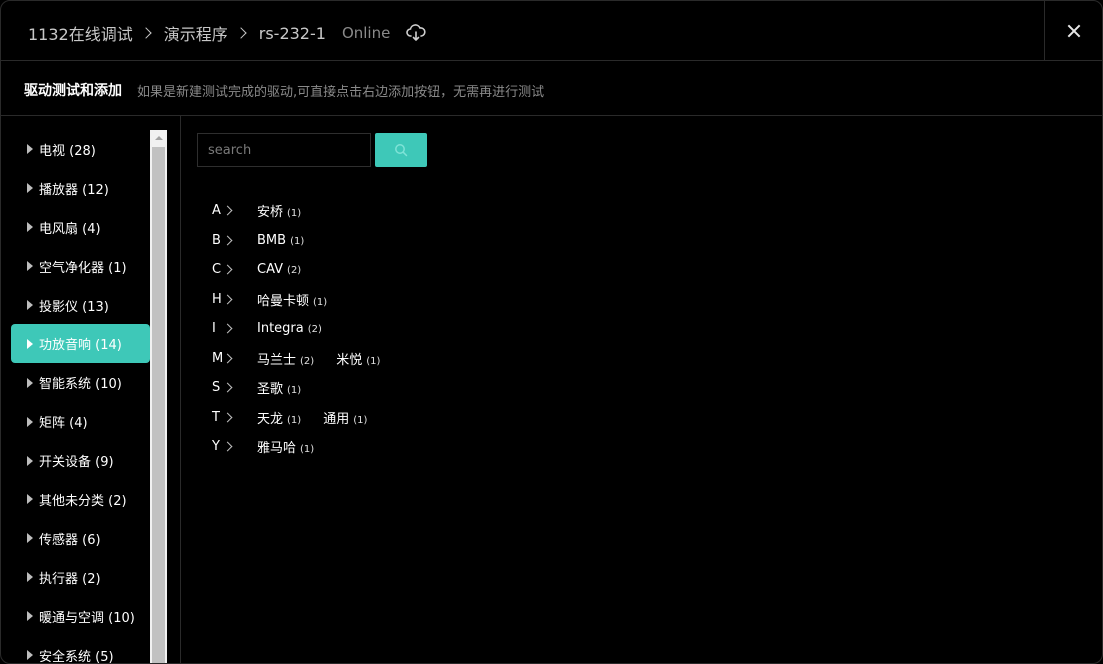 The height and width of the screenshot is (664, 1103). Describe the element at coordinates (80, 188) in the screenshot. I see `sidebar-item: 播放器 (12)` at that location.